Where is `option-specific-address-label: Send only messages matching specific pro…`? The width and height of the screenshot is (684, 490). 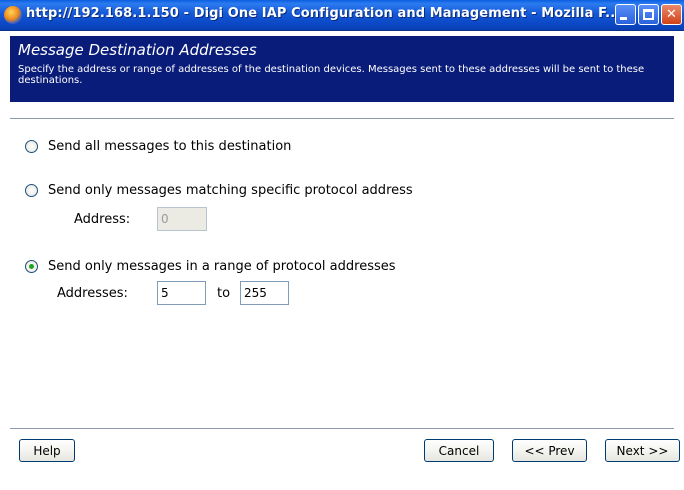
option-specific-address-label: Send only messages matching specific pro… is located at coordinates (230, 190).